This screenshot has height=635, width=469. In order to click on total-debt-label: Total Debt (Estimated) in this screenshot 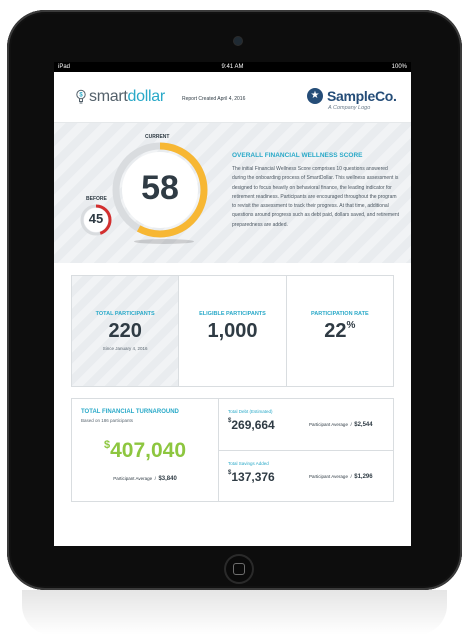, I will do `click(250, 411)`.